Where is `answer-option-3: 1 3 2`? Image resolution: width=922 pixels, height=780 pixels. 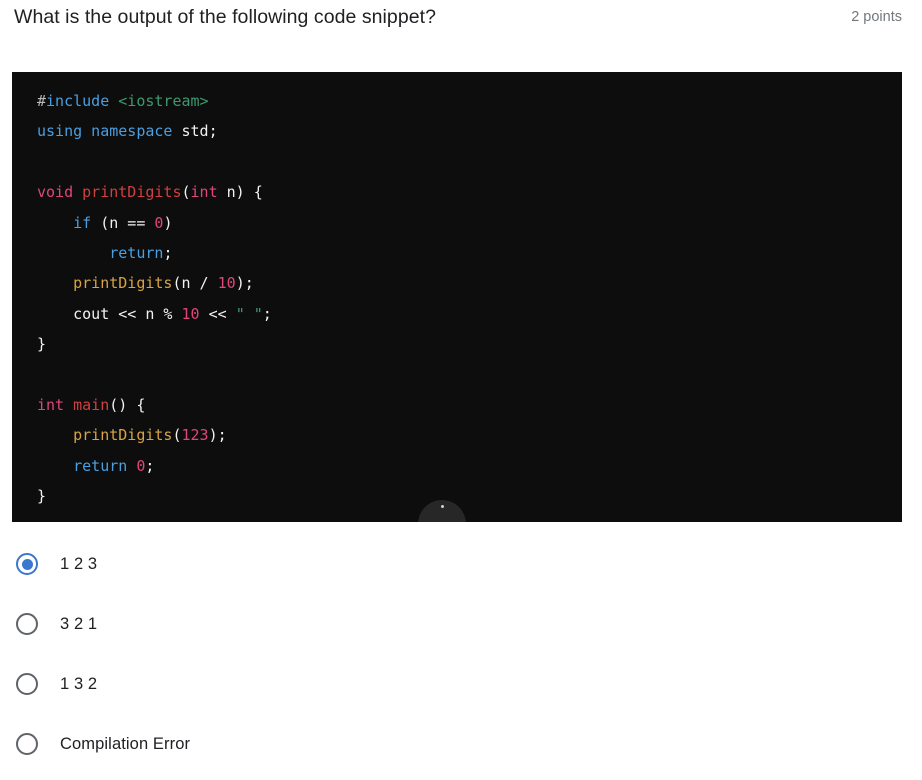 answer-option-3: 1 3 2 is located at coordinates (461, 684).